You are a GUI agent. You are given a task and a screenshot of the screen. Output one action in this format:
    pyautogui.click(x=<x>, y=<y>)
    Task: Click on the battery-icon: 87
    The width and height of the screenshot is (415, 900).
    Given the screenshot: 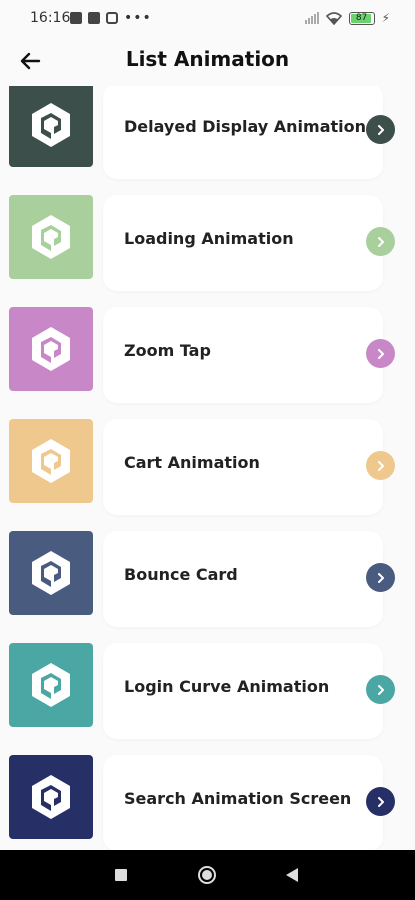 What is the action you would take?
    pyautogui.click(x=361, y=18)
    